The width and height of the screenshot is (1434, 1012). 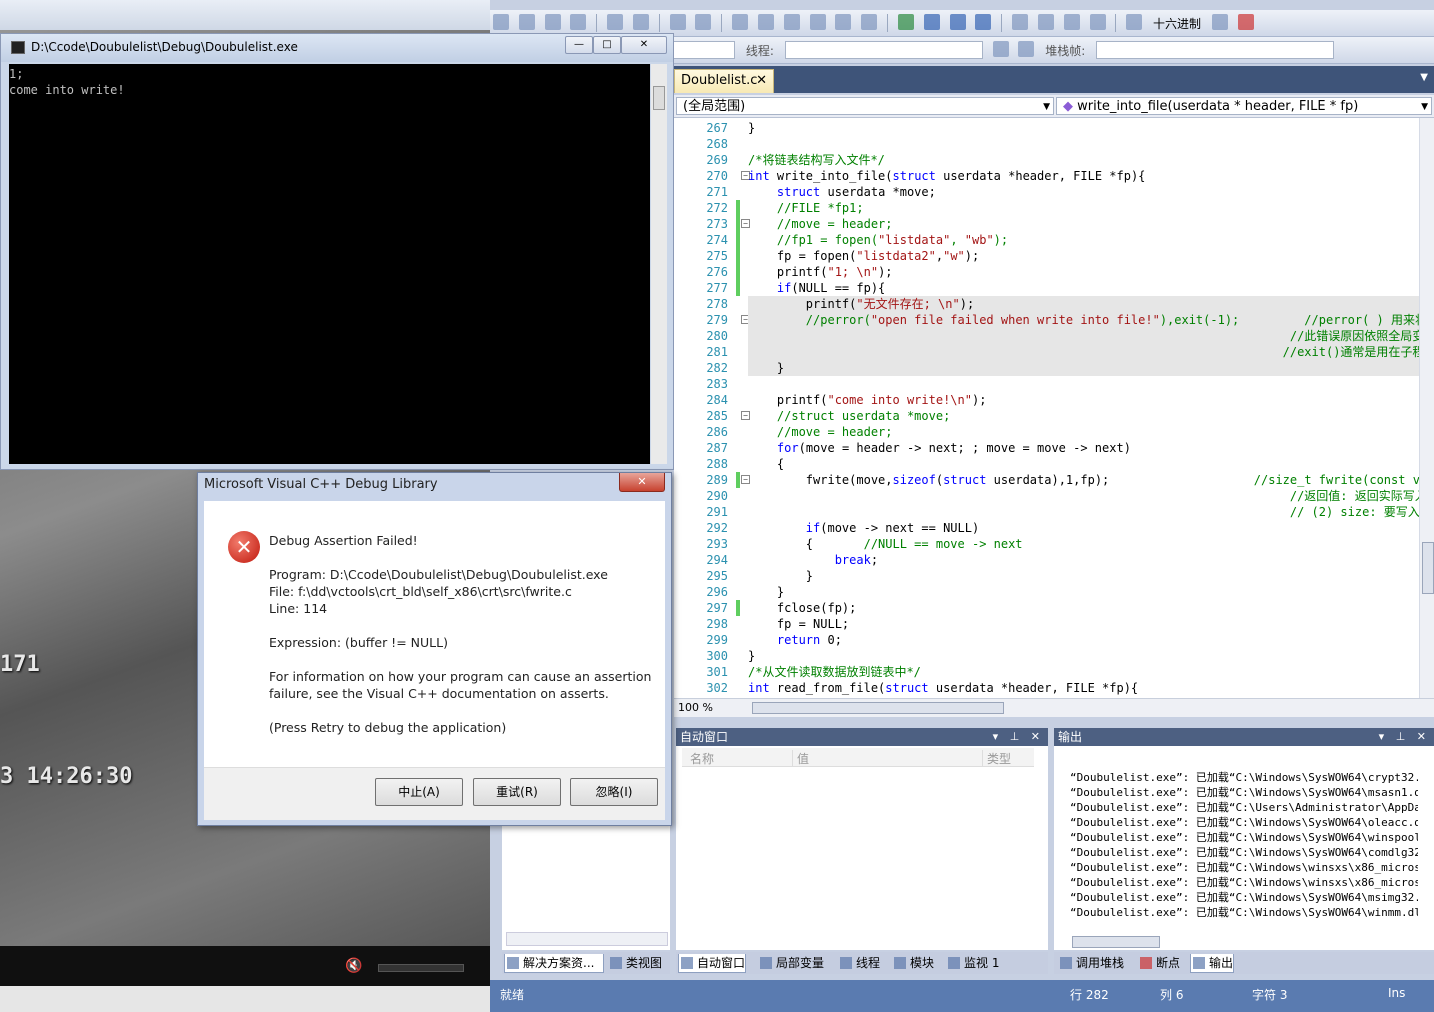 I want to click on restart-icon, so click(x=983, y=22).